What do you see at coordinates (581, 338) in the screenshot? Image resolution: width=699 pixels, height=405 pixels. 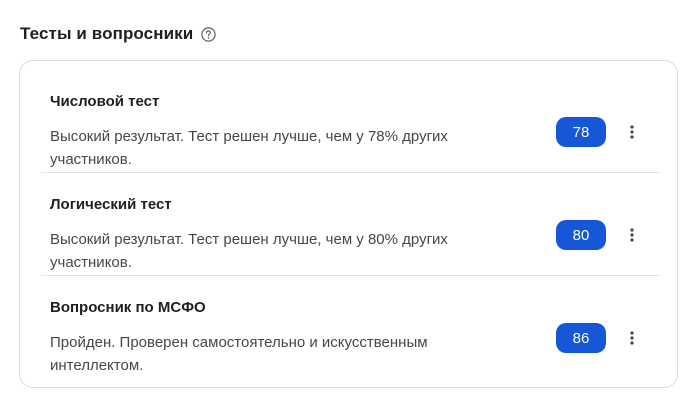 I see `score-badge: 86` at bounding box center [581, 338].